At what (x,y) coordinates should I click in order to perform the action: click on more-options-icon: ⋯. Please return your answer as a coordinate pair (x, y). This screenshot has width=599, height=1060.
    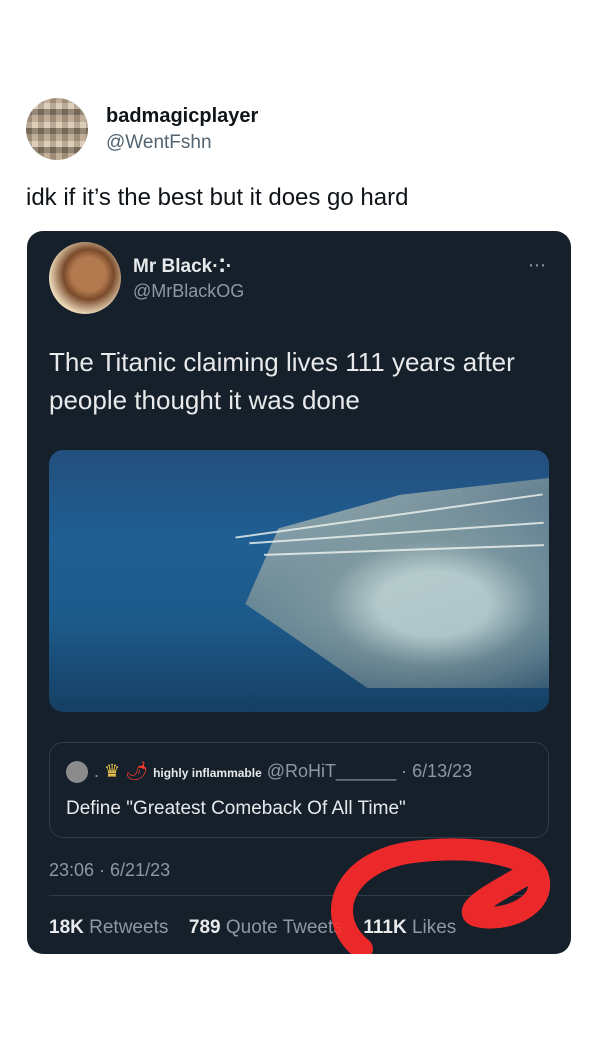
    Looking at the image, I should click on (537, 265).